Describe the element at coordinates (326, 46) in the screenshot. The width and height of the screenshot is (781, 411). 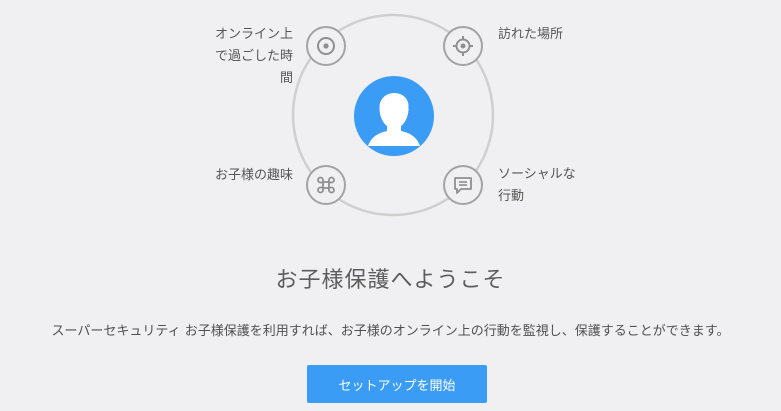
I see `target-circle-icon` at that location.